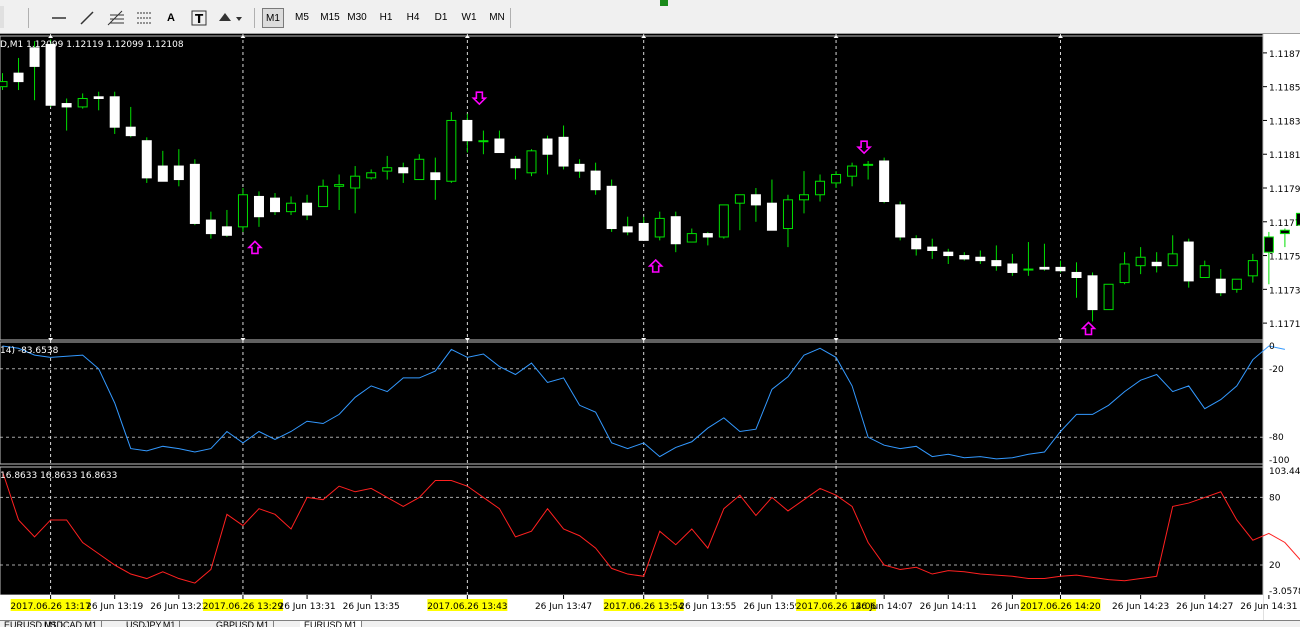 This screenshot has width=1300, height=627. I want to click on time-axis-label: 26 Jun 13:31, so click(306, 607).